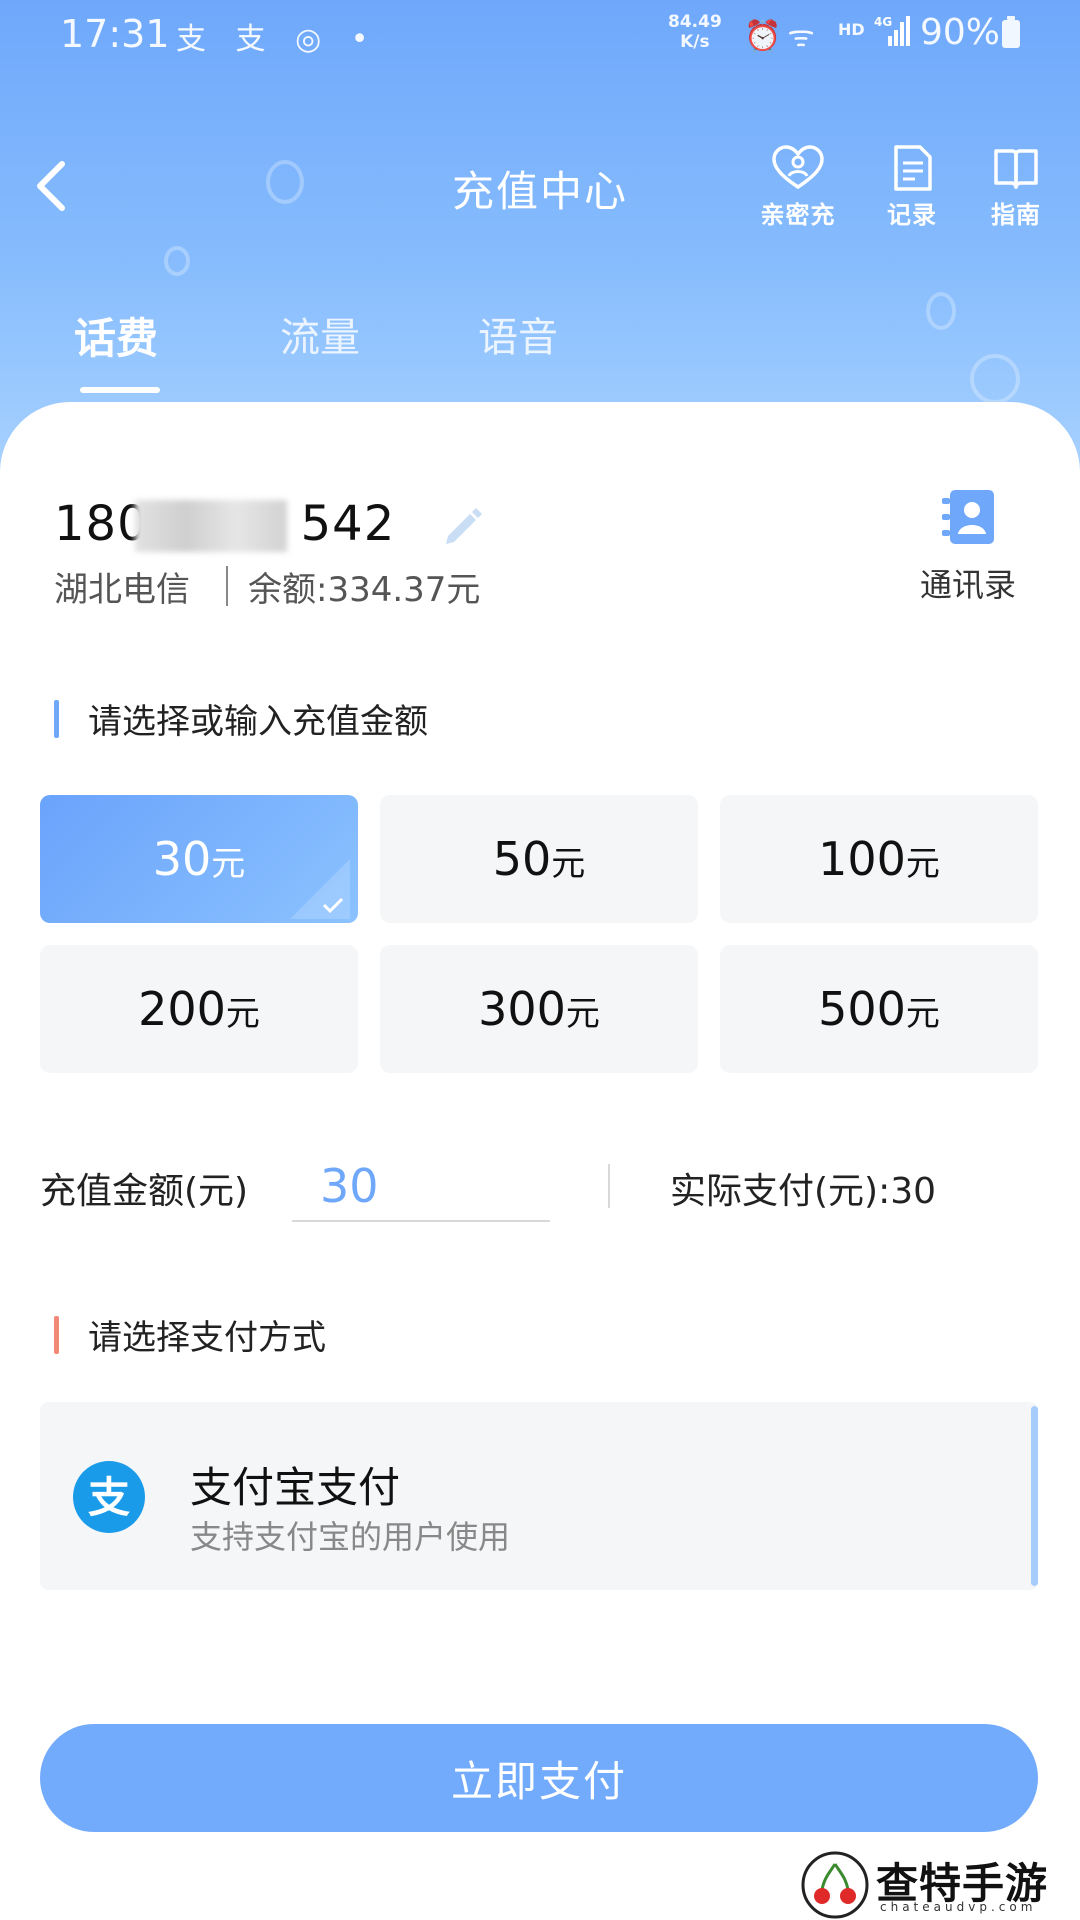  I want to click on amount-value: 200, so click(182, 1009).